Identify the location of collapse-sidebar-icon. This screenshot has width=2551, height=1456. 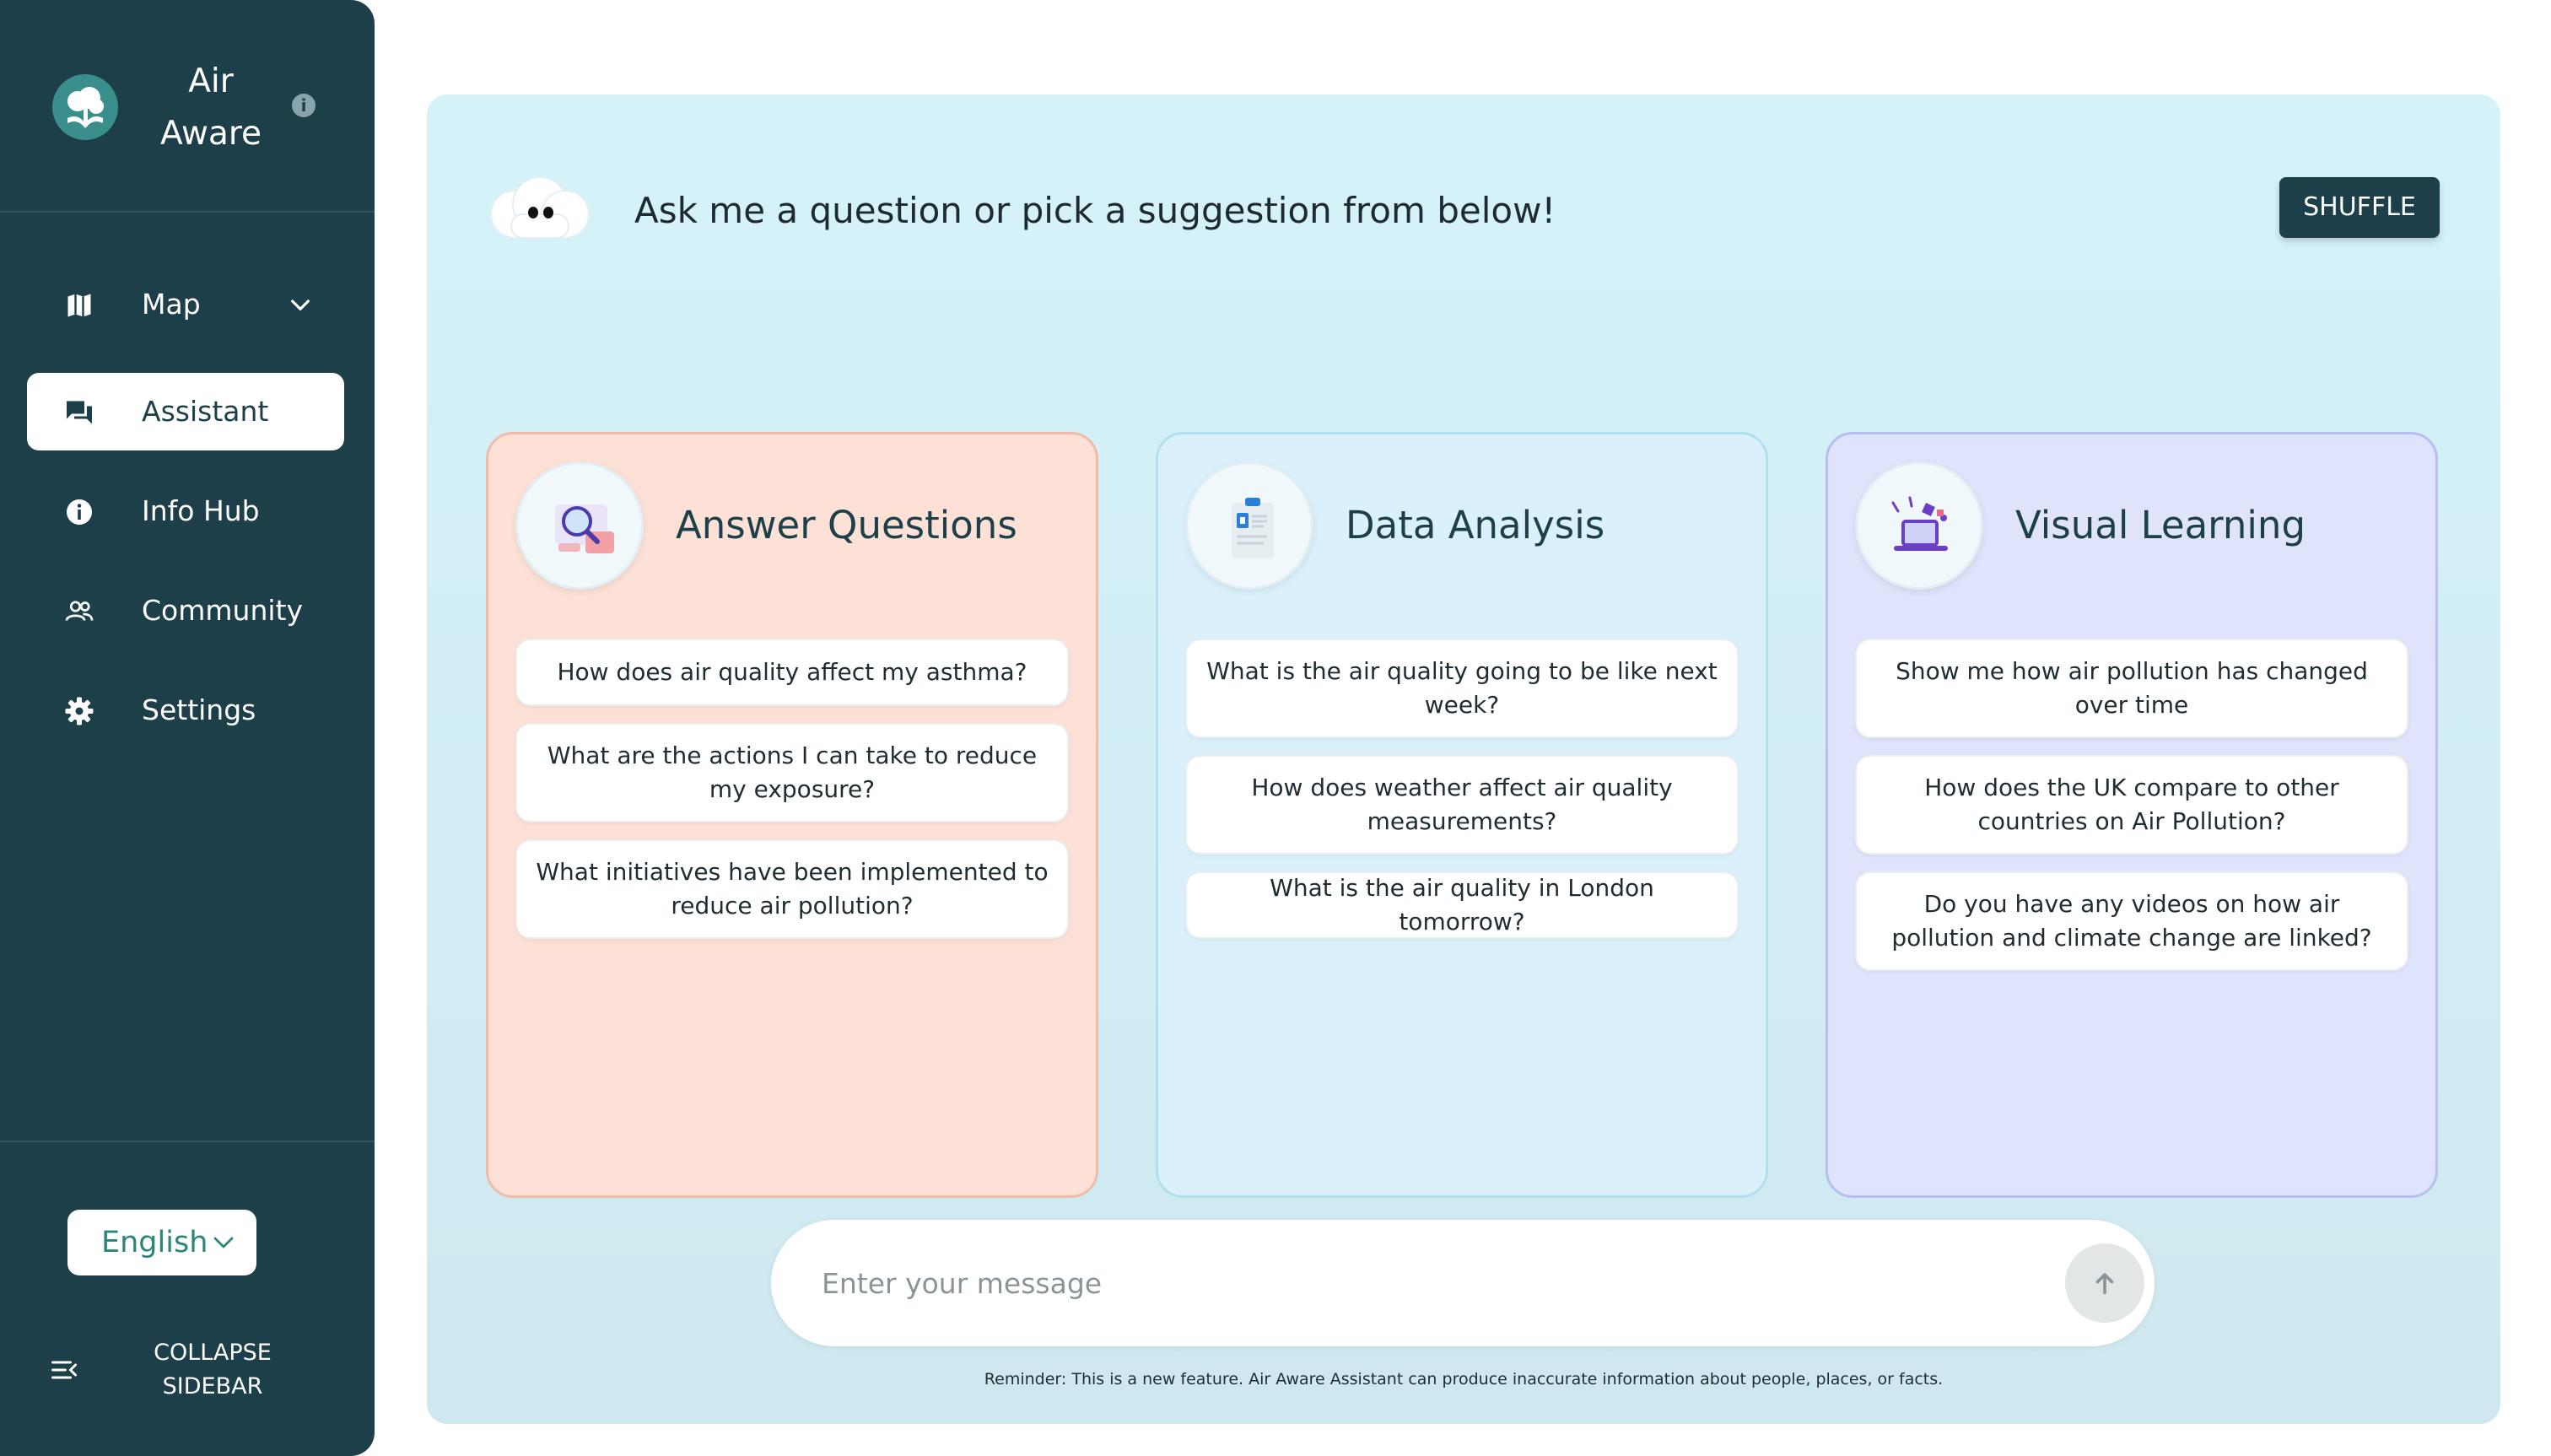
(64, 1370).